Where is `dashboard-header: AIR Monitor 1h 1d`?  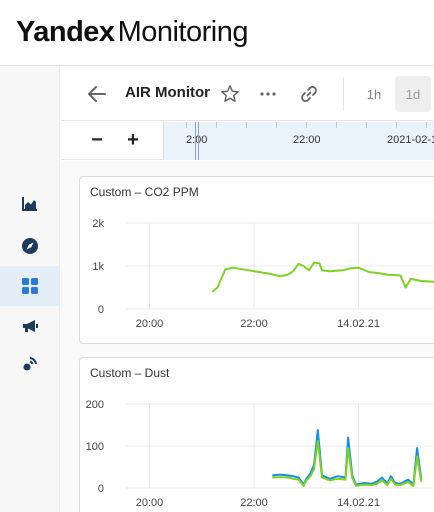
dashboard-header: AIR Monitor 1h 1d is located at coordinates (247, 94).